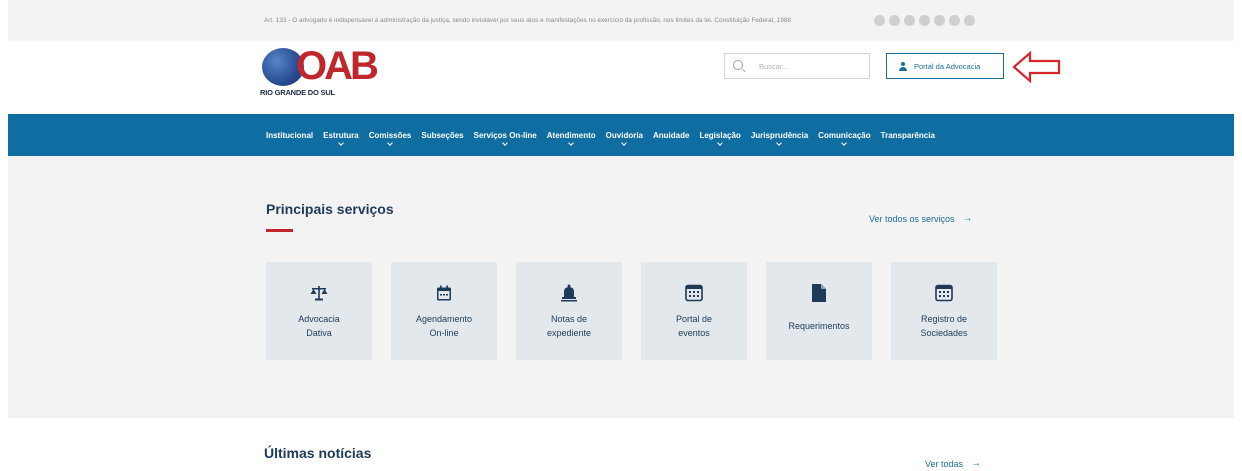  Describe the element at coordinates (819, 293) in the screenshot. I see `document-icon` at that location.